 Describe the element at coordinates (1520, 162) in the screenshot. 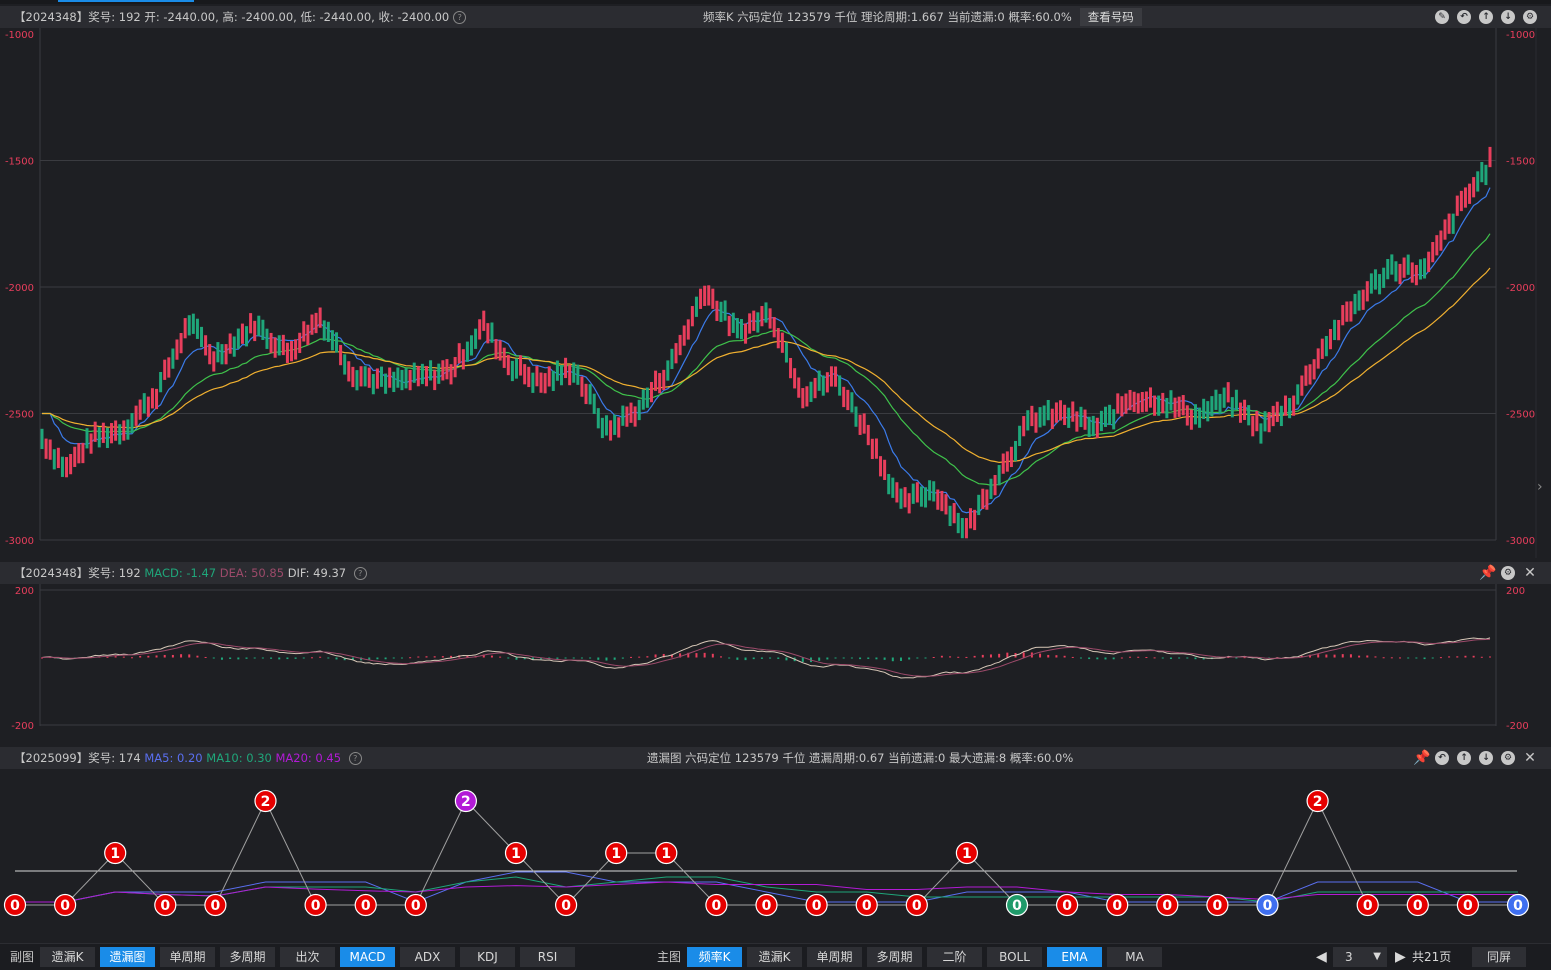

I see `main-y-tick-right: -1500` at that location.